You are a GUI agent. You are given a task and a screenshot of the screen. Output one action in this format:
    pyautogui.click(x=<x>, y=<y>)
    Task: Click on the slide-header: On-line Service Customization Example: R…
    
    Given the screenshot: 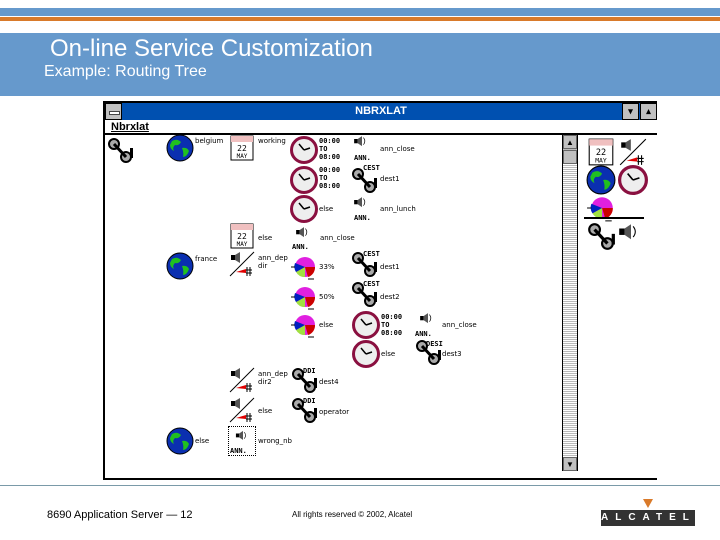 What is the action you would take?
    pyautogui.click(x=360, y=64)
    